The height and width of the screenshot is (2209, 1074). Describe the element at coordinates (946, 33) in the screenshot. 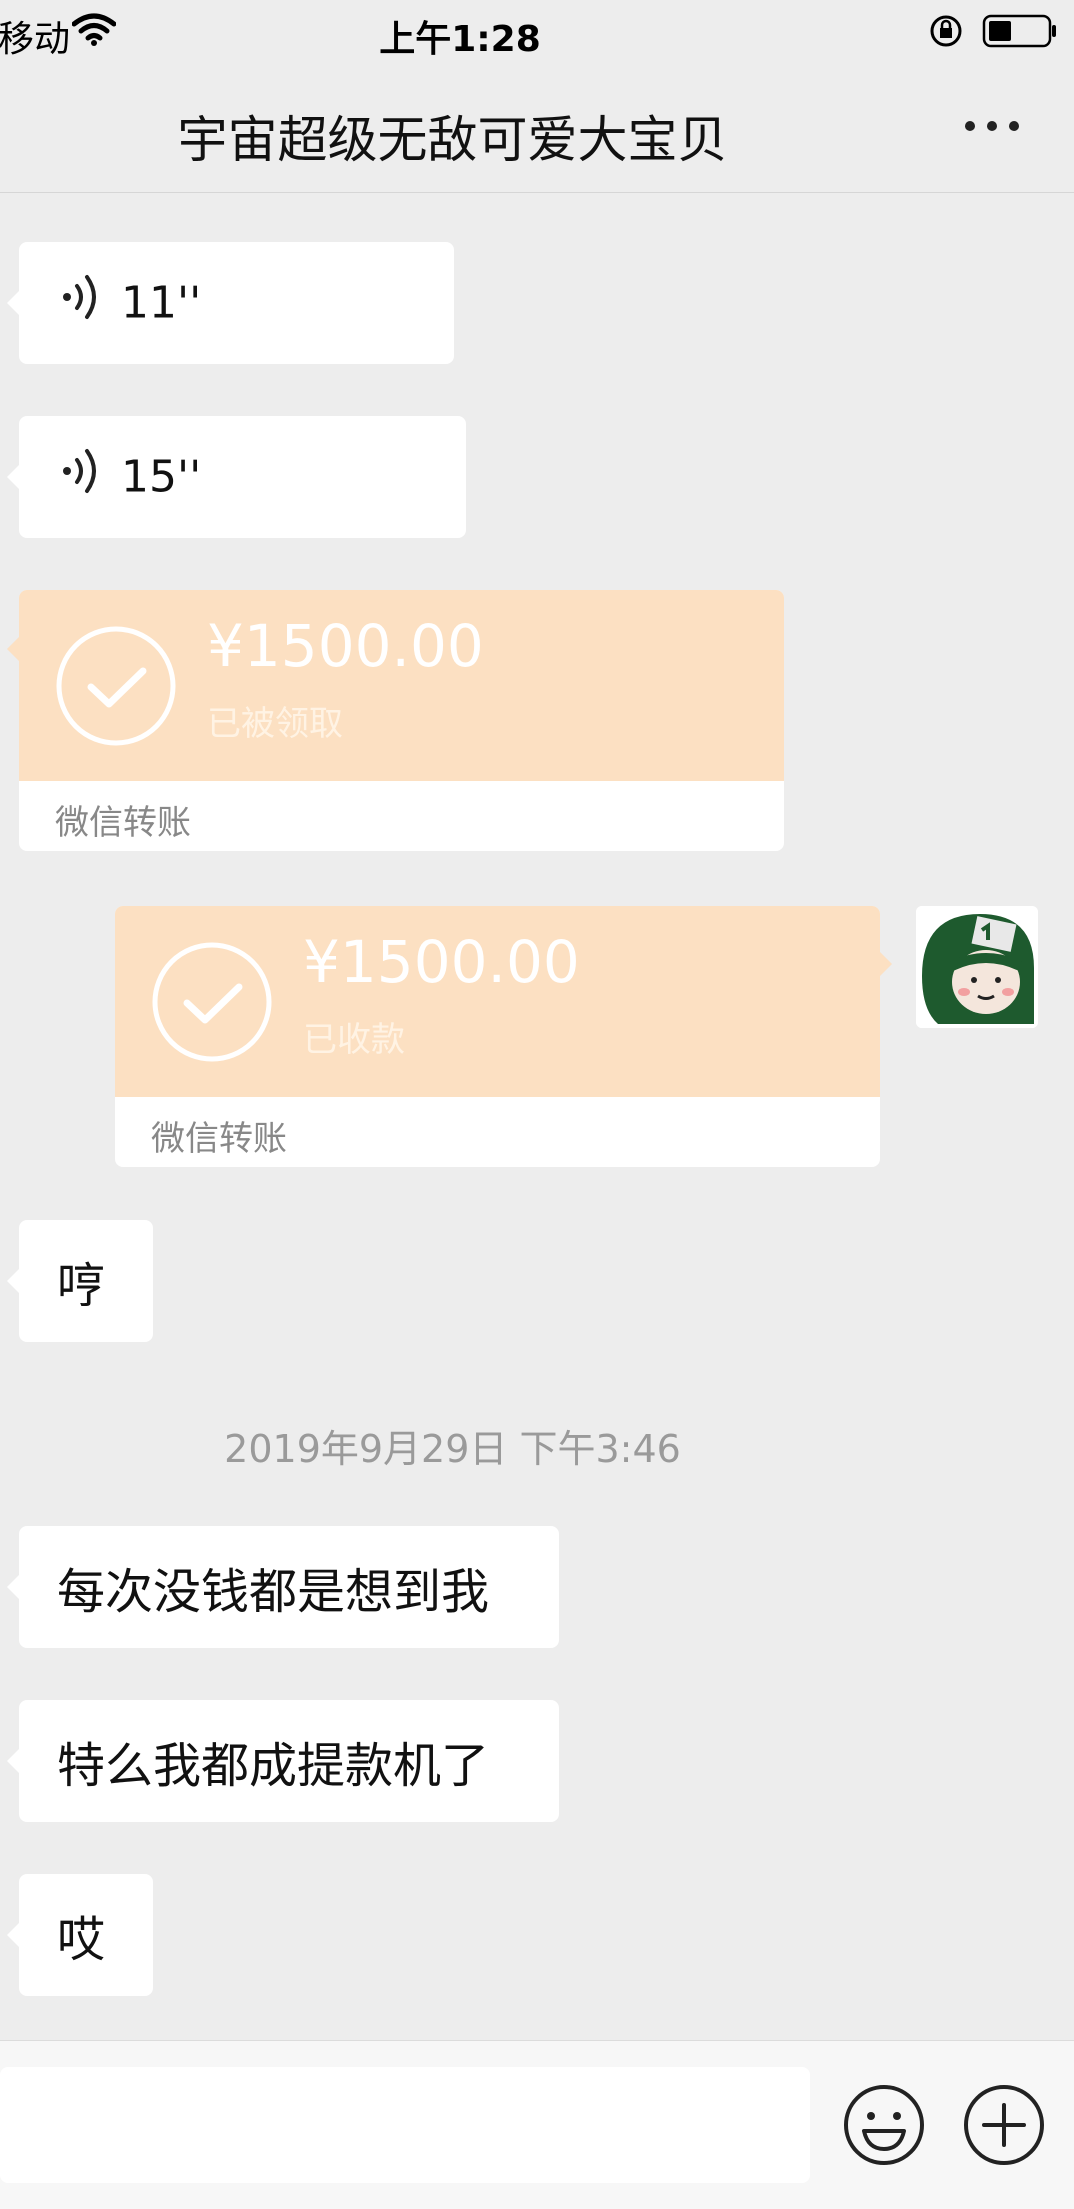

I see `rotation-lock-icon` at that location.